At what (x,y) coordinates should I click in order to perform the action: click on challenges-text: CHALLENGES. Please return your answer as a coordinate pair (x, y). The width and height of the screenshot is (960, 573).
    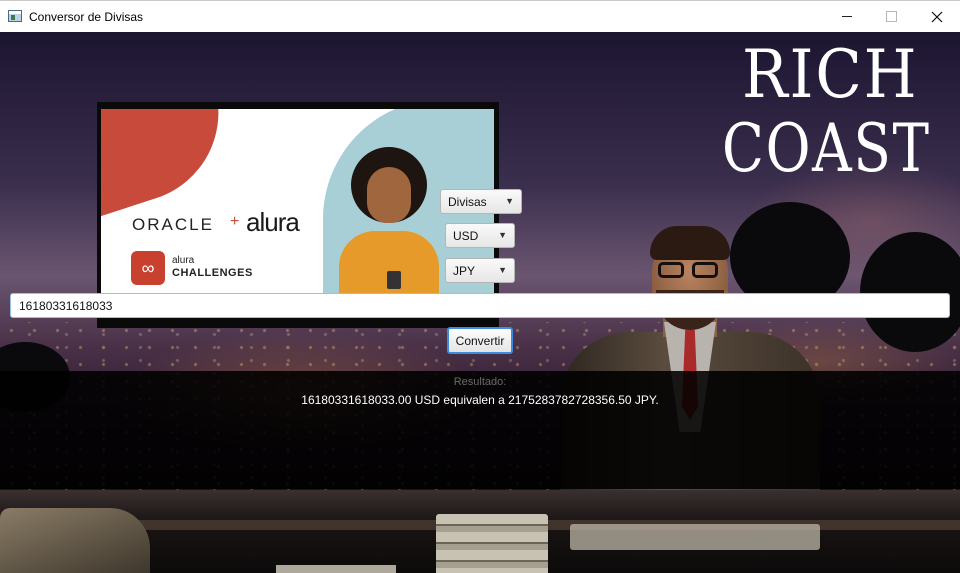
    Looking at the image, I should click on (212, 273).